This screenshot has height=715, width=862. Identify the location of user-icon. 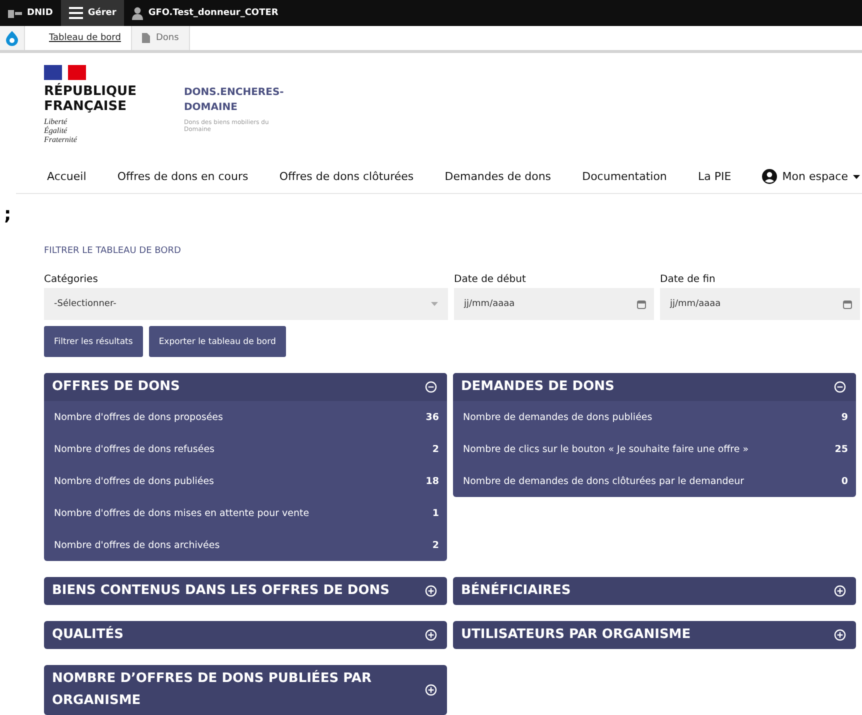
(138, 13).